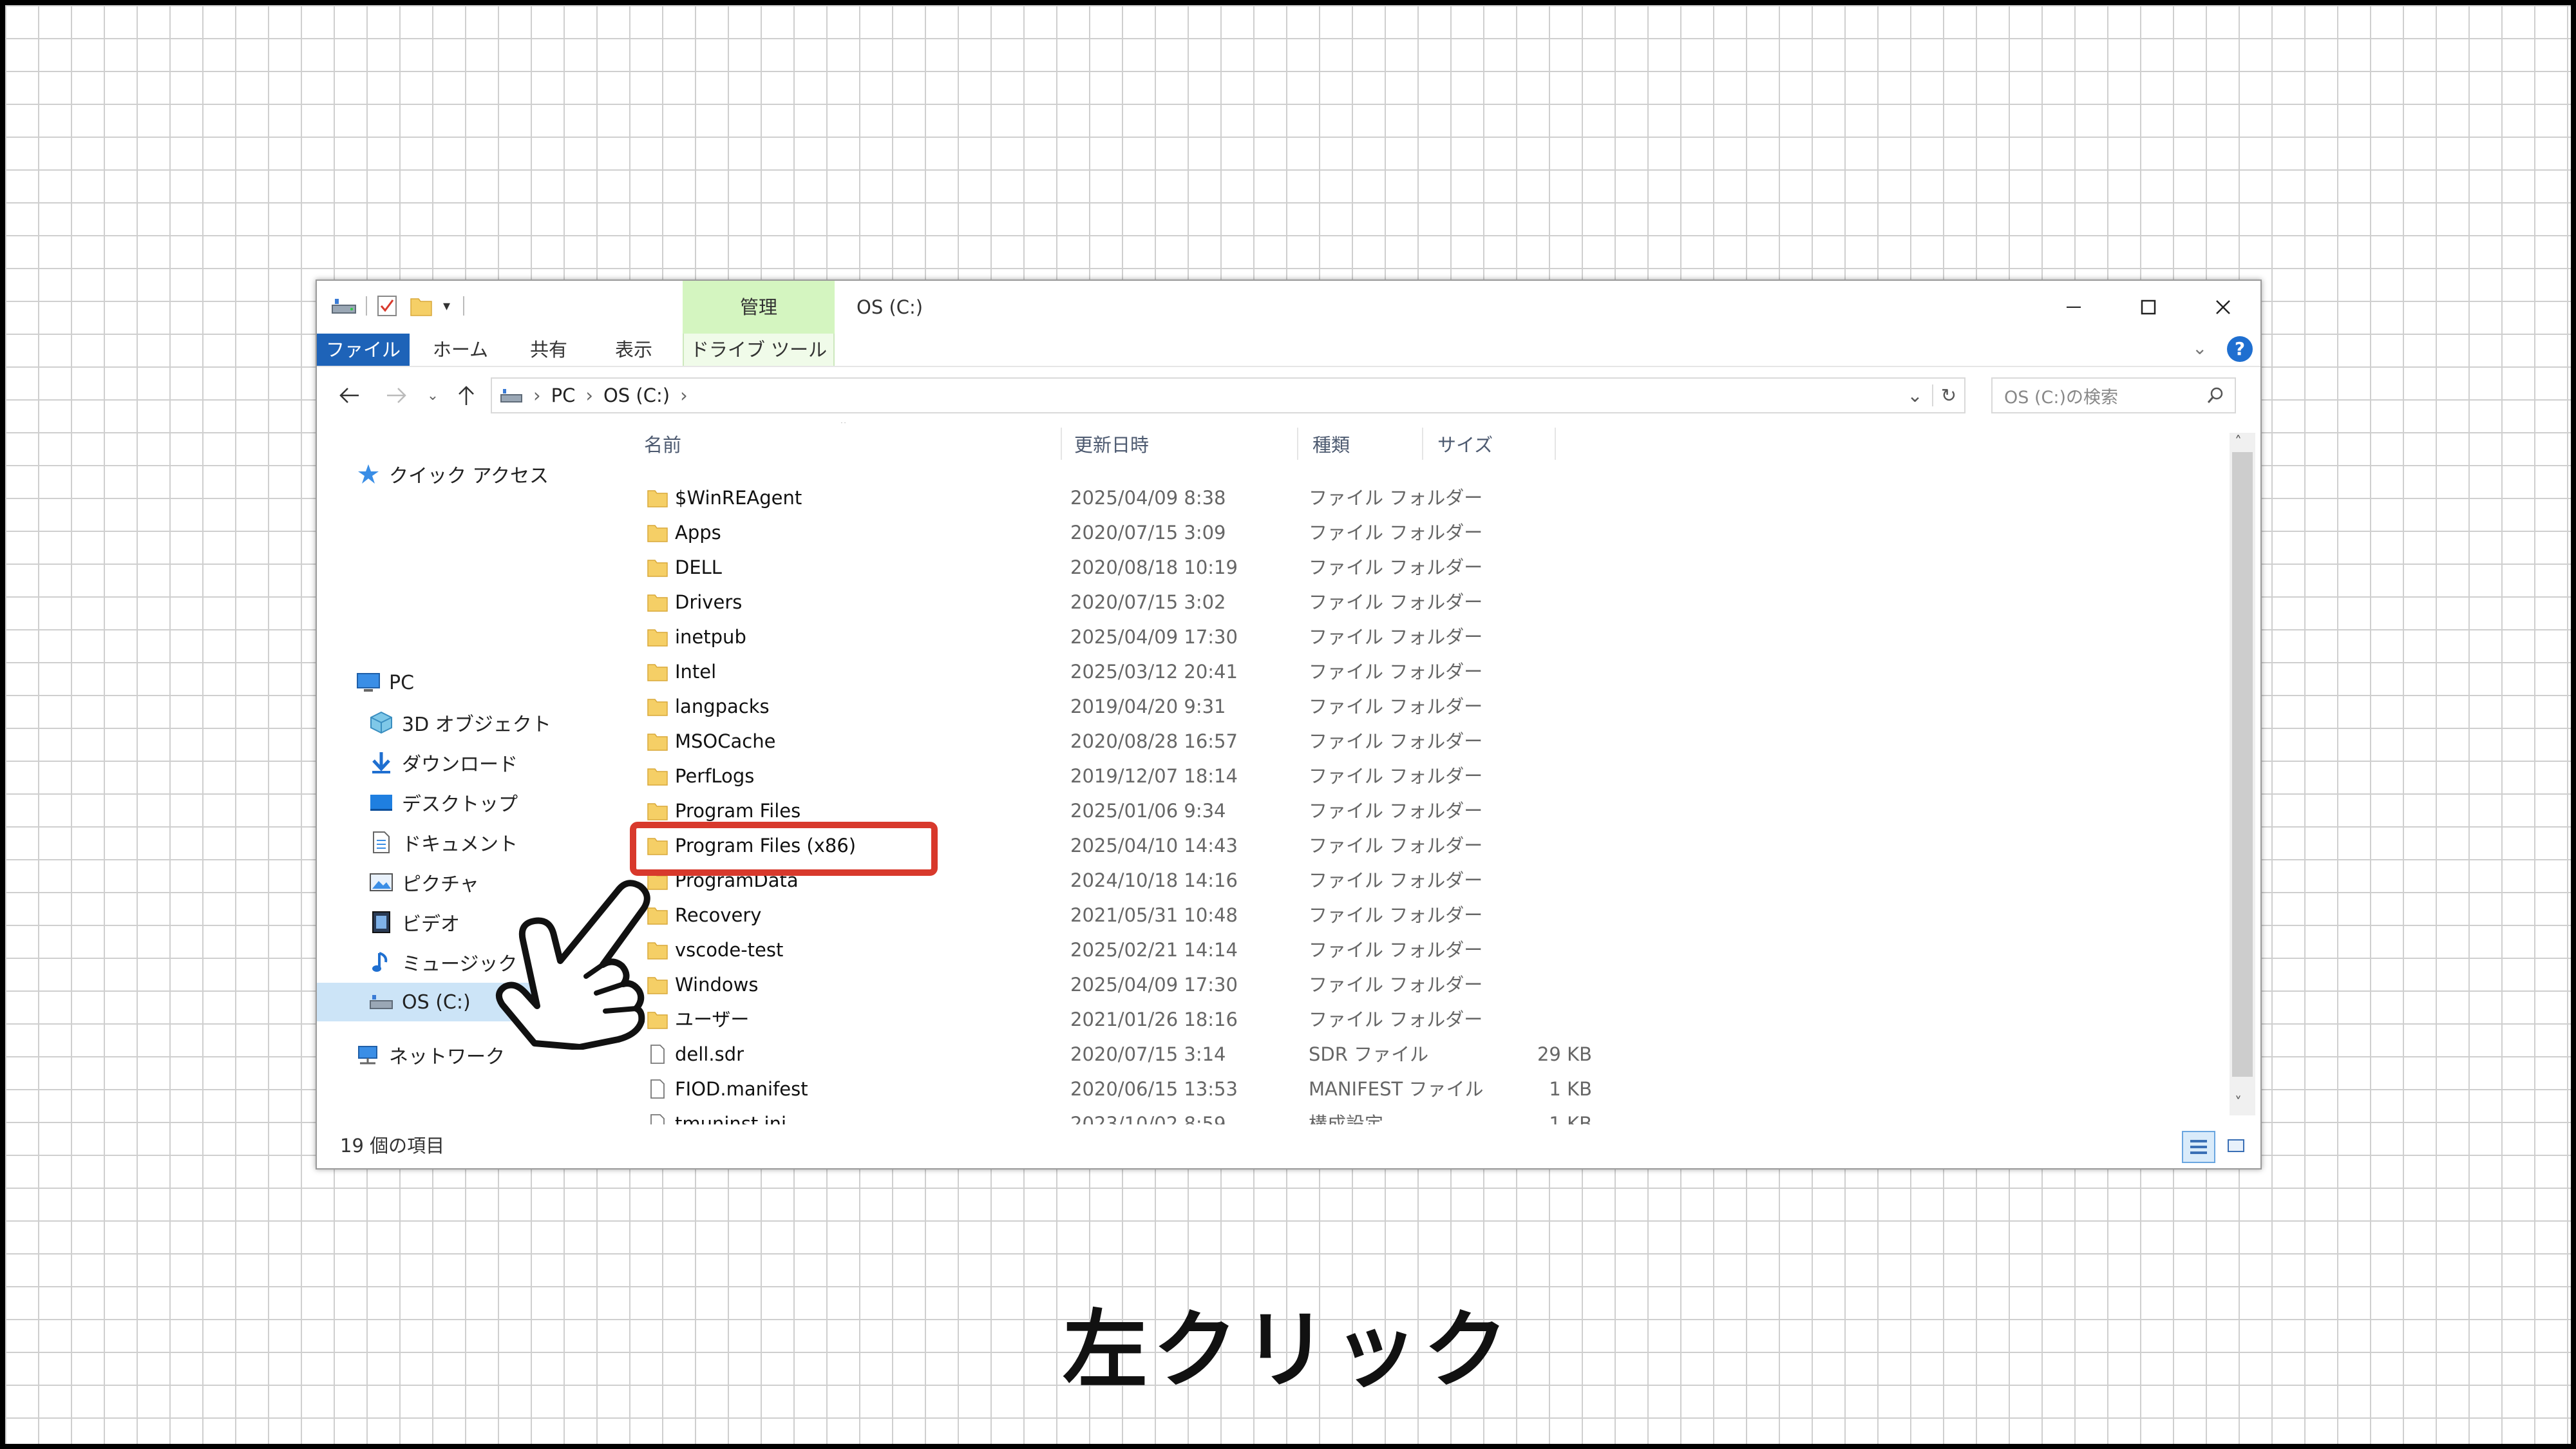 This screenshot has height=1449, width=2576. I want to click on close-icon, so click(2223, 307).